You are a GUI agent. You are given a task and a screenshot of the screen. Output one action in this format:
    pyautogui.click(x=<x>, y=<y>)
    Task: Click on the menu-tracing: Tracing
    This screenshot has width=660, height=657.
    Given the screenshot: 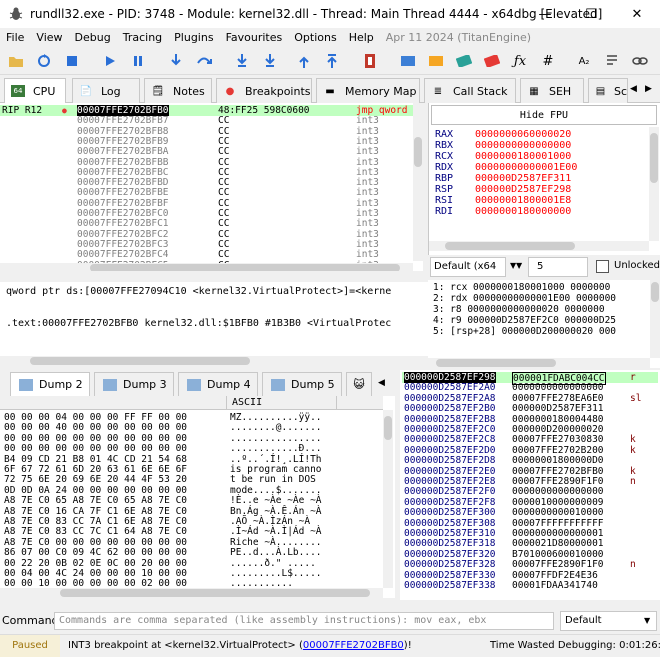 What is the action you would take?
    pyautogui.click(x=142, y=37)
    